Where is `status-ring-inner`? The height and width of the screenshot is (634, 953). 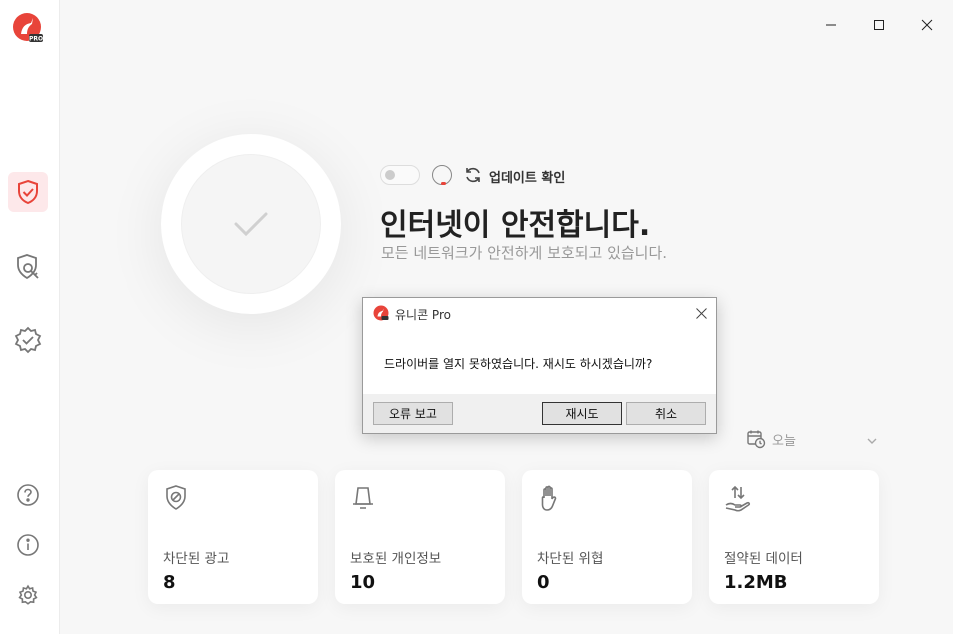 status-ring-inner is located at coordinates (251, 224).